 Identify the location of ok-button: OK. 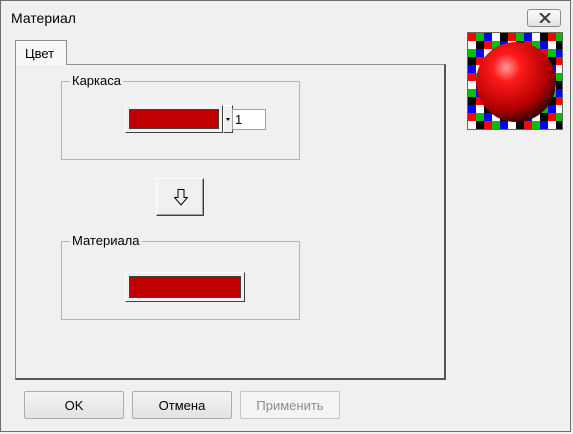
(74, 405).